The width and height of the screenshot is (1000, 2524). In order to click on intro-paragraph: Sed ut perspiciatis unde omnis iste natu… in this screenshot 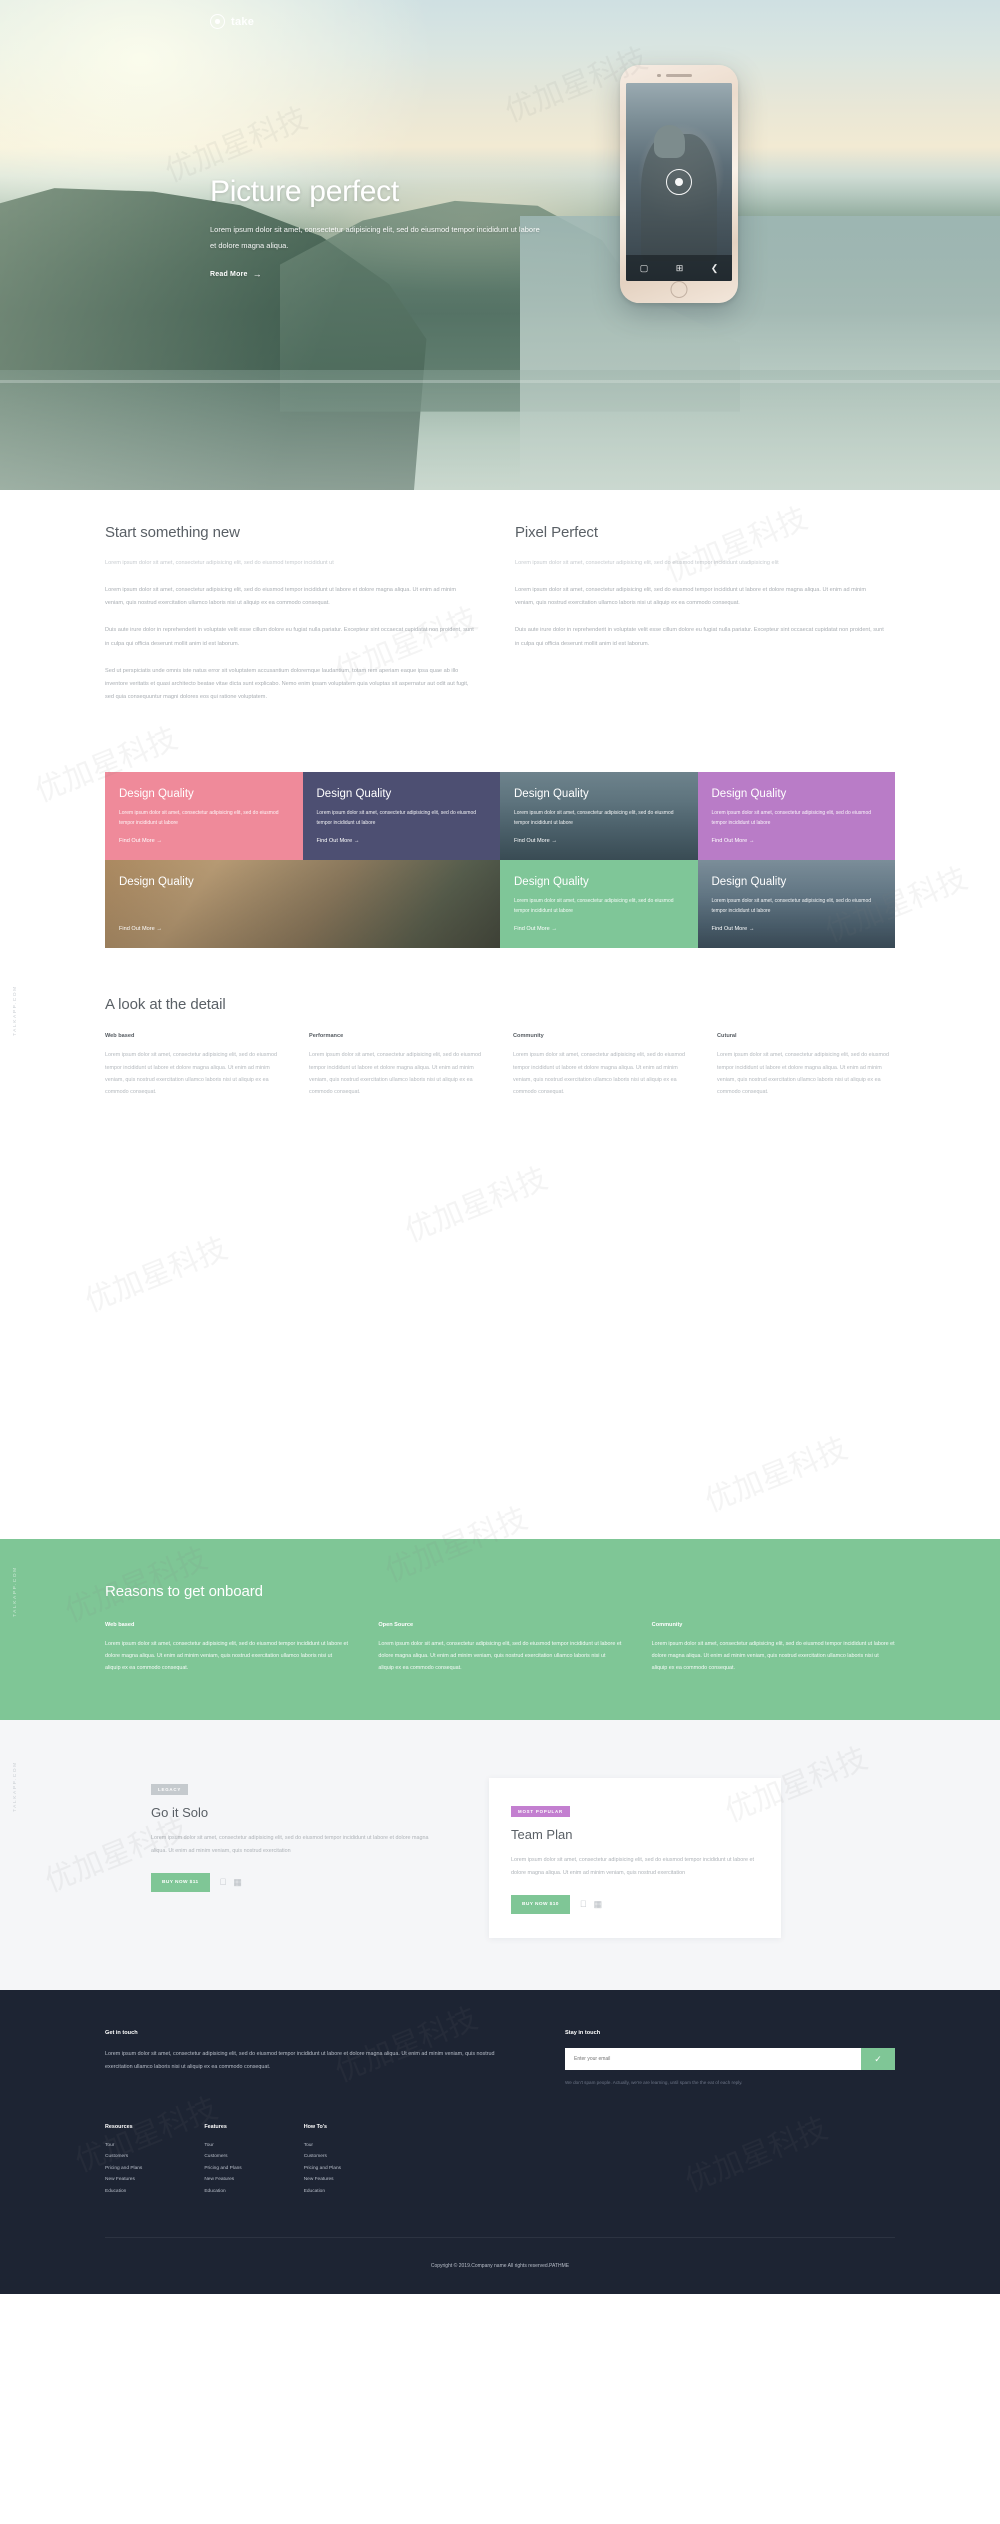, I will do `click(287, 683)`.